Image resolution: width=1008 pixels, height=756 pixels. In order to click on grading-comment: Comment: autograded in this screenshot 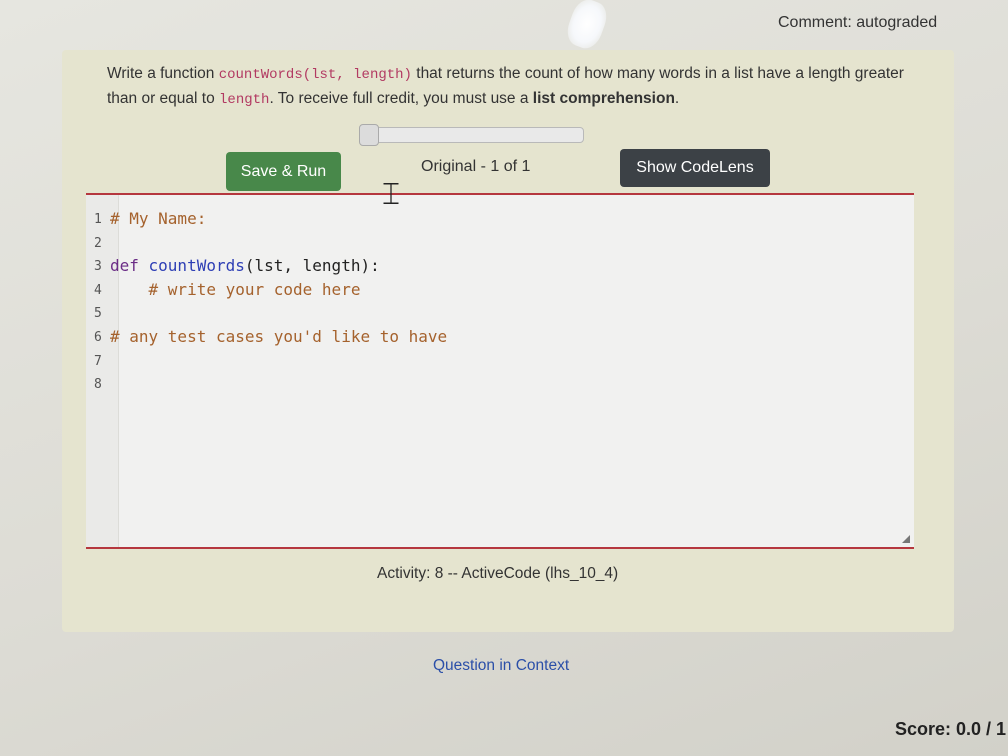, I will do `click(858, 22)`.